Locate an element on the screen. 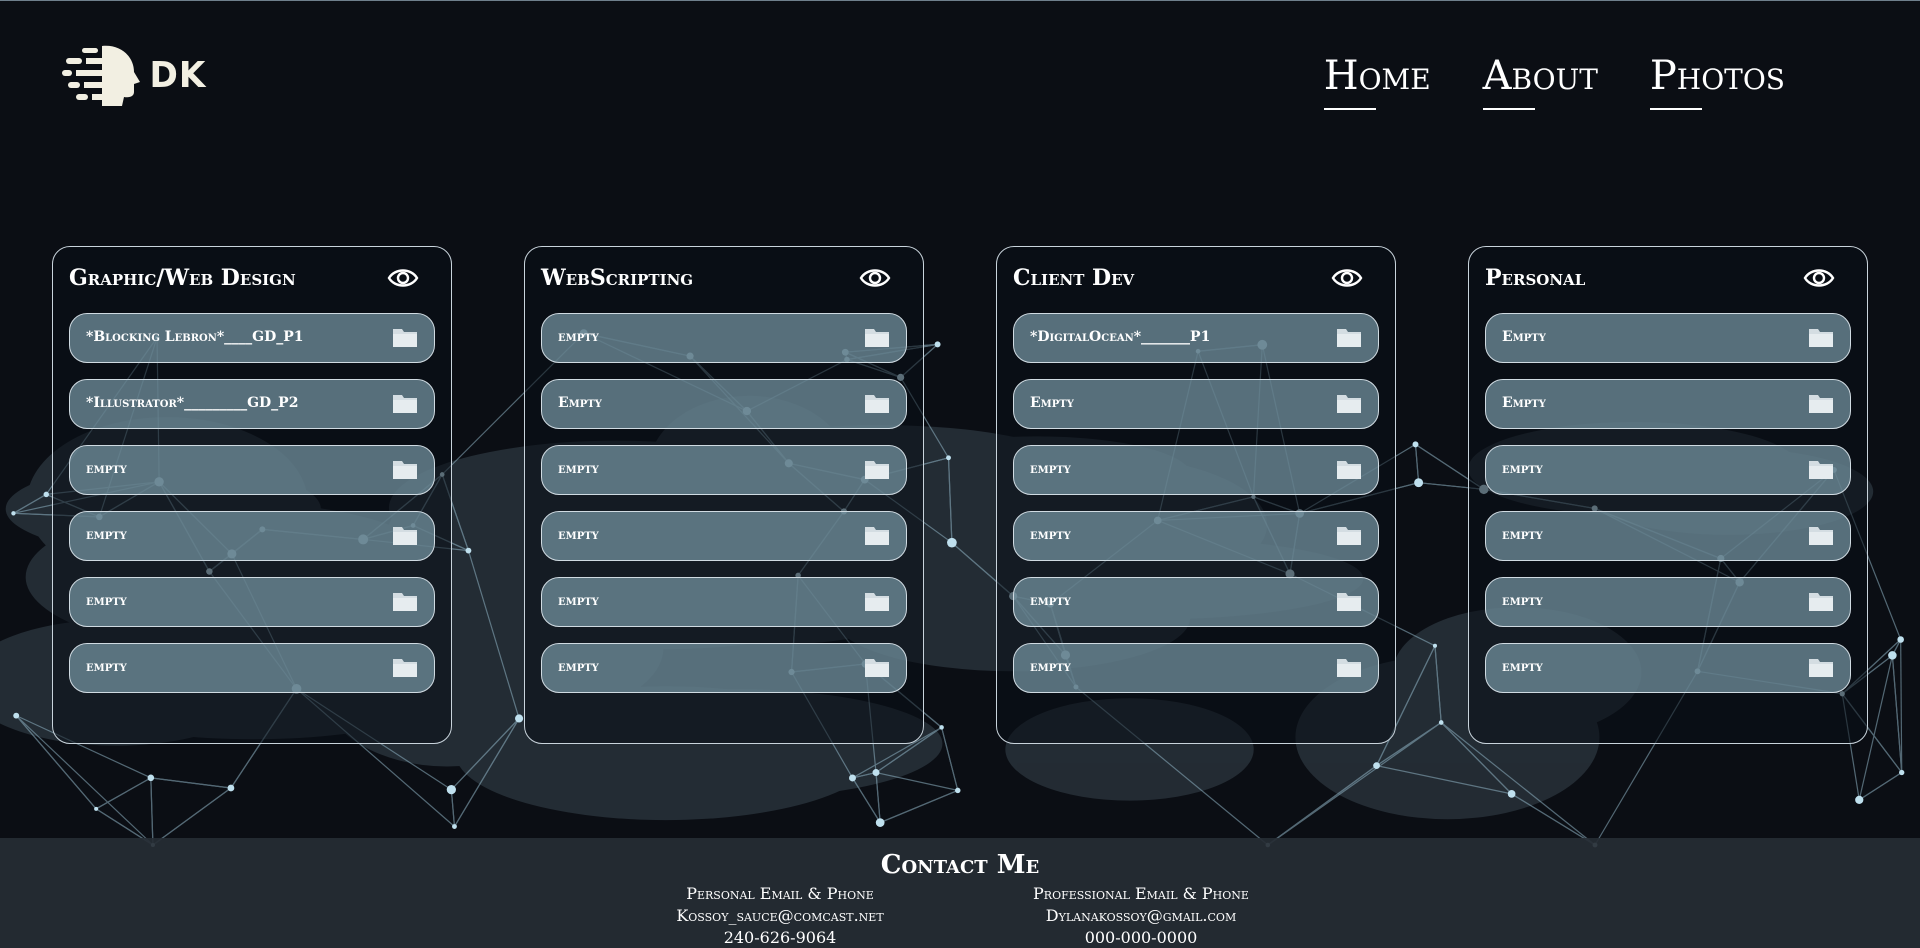  card-title: Client Dev is located at coordinates (1074, 278).